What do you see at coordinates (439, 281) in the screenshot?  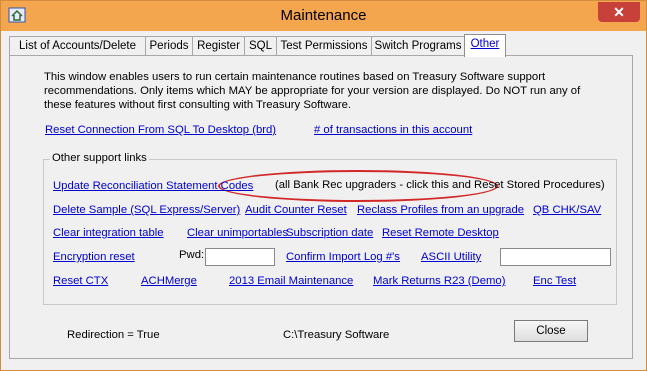 I see `mark-returns-link: Mark Returns R23 (Demo)` at bounding box center [439, 281].